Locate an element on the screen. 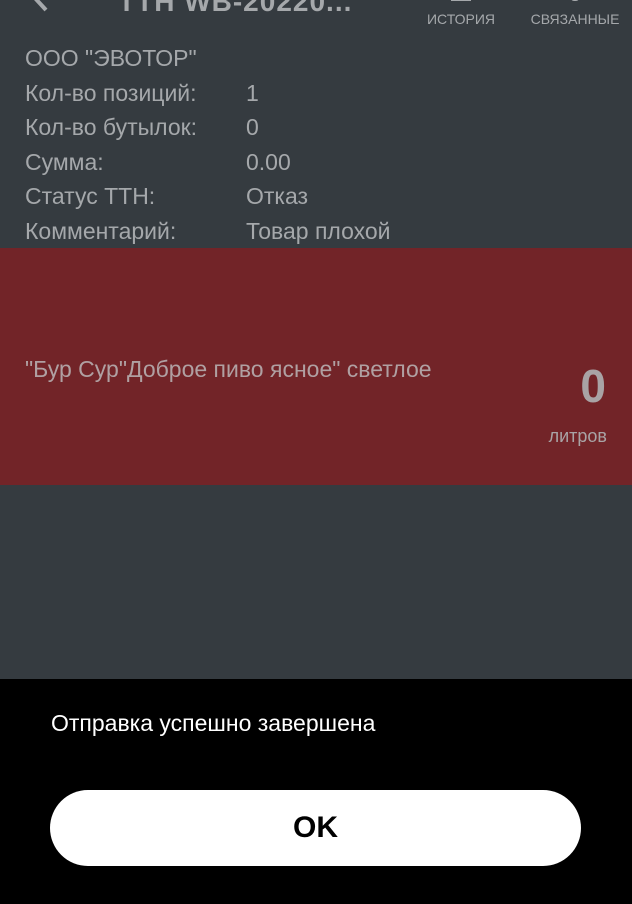 This screenshot has width=632, height=904. chevron-left-icon is located at coordinates (39, 6).